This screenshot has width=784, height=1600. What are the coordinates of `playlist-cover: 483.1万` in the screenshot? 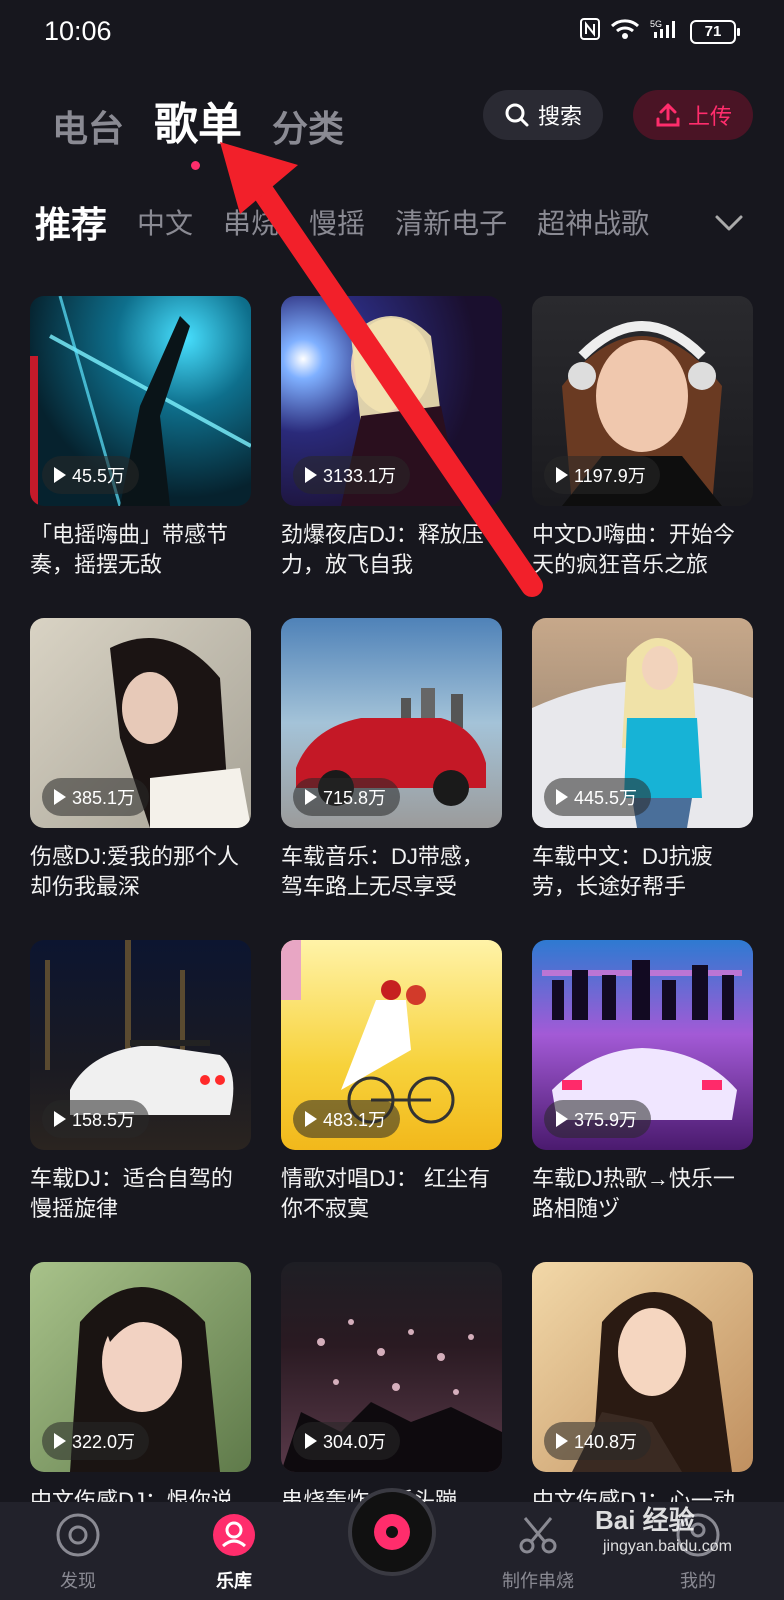 It's located at (391, 1045).